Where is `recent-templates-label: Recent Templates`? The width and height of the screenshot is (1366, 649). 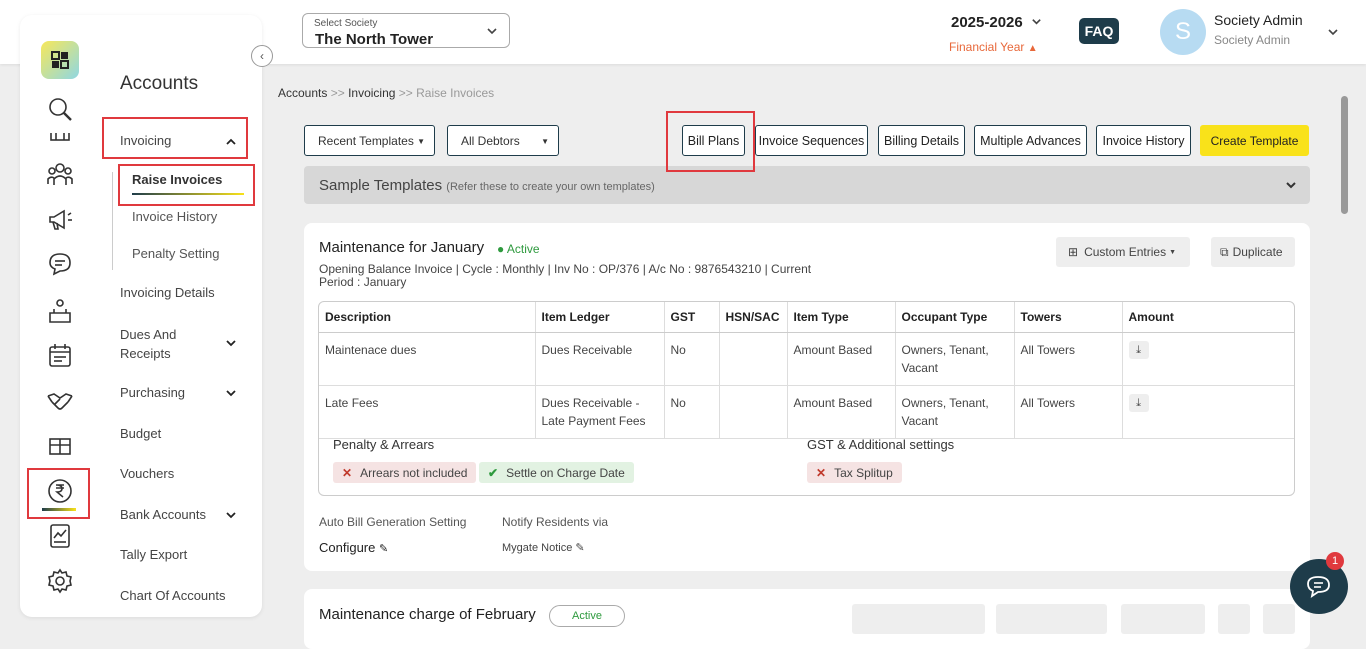
recent-templates-label: Recent Templates is located at coordinates (366, 140).